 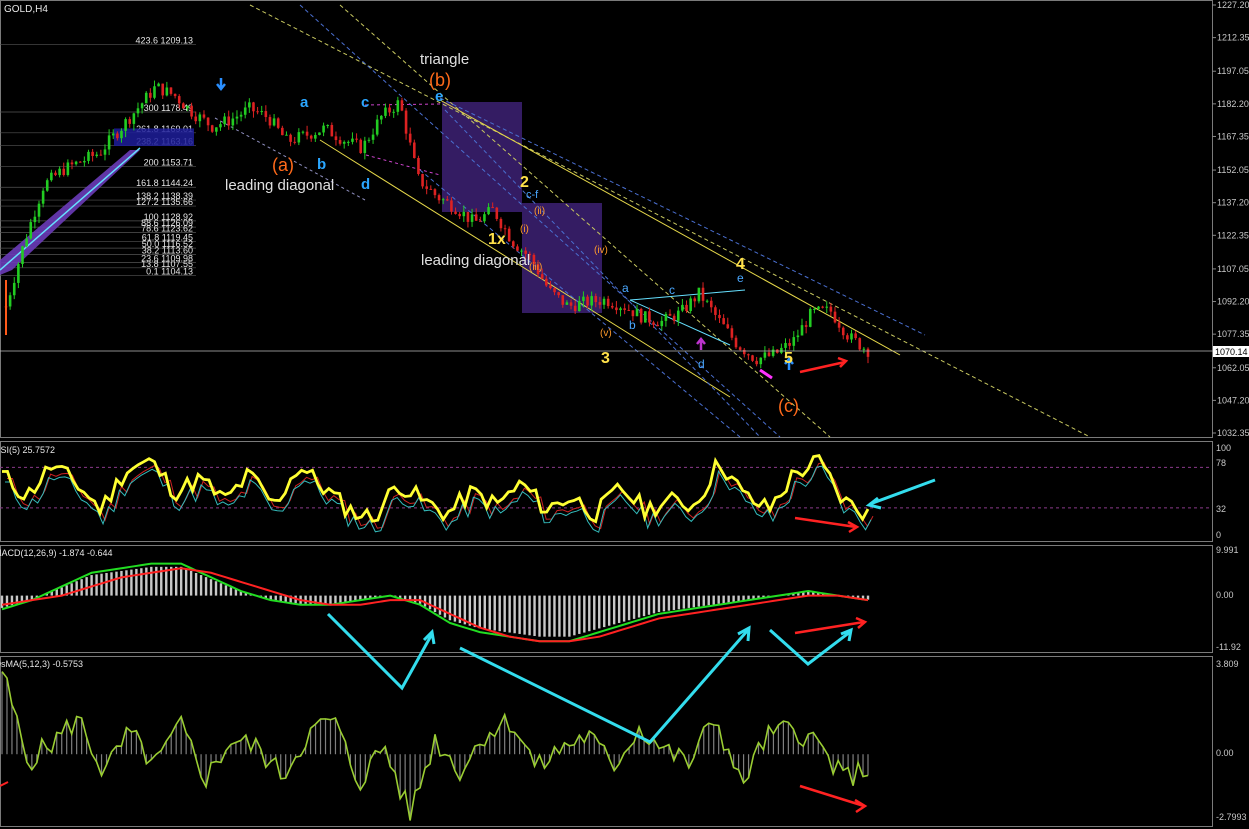 I want to click on macd-title: MACD(12,26,9) -1.874 -0.644, so click(x=56, y=553).